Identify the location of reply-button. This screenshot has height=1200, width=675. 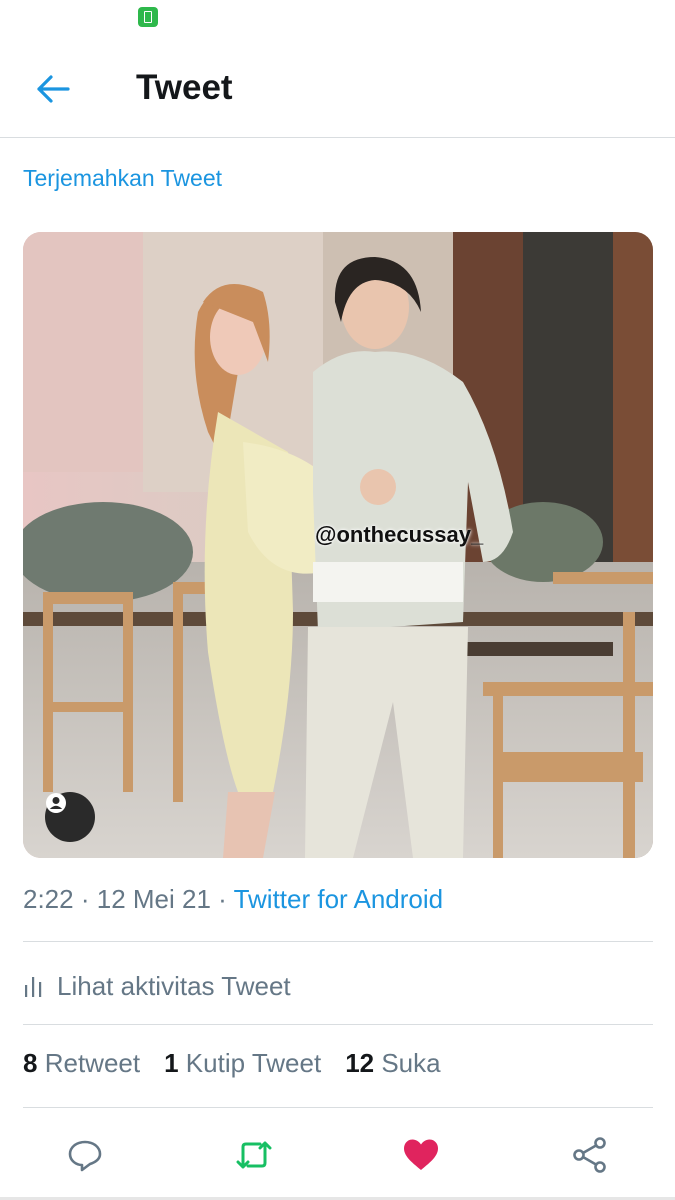
(85, 1155).